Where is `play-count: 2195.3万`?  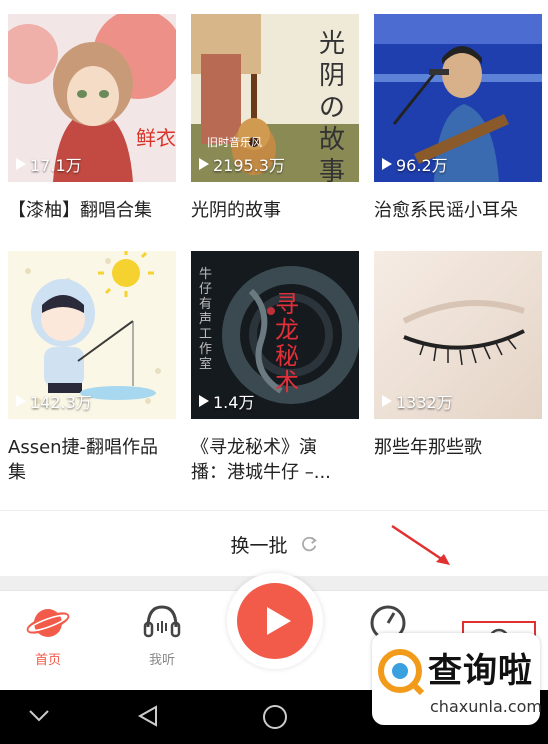 play-count: 2195.3万 is located at coordinates (242, 164).